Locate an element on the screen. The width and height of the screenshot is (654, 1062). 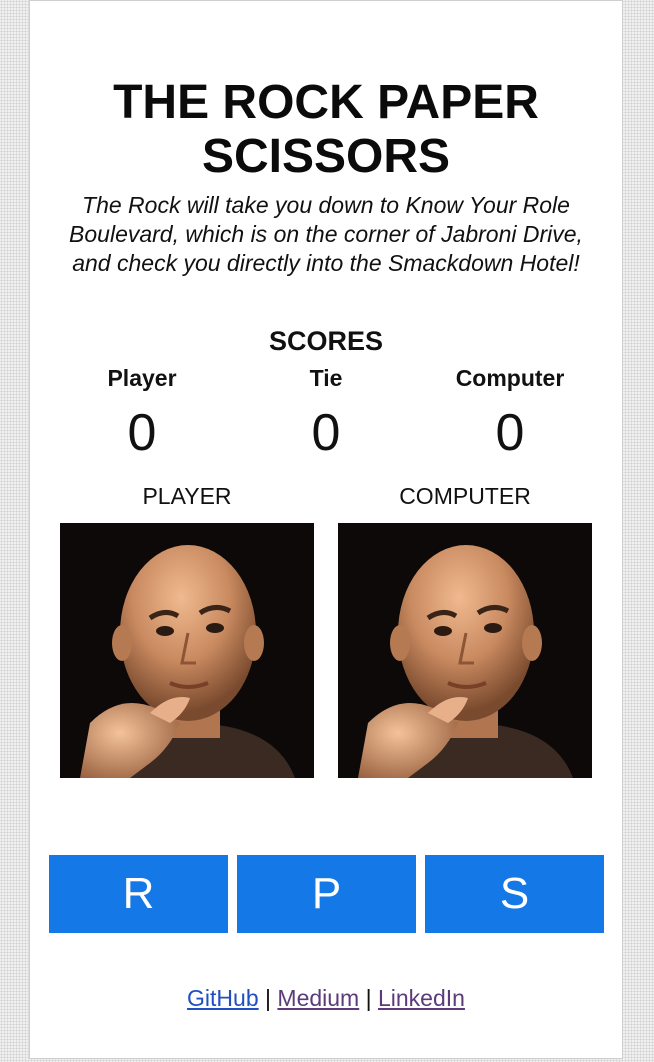
linkedin-link: LinkedIn is located at coordinates (421, 998).